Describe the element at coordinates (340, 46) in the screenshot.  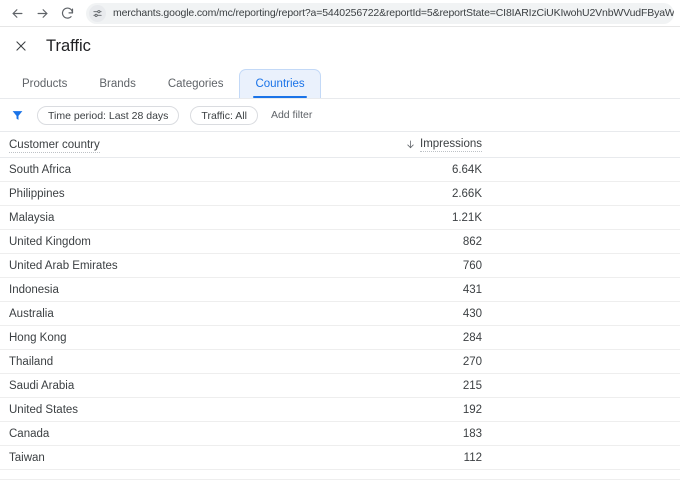
I see `page-header: Traffic` at that location.